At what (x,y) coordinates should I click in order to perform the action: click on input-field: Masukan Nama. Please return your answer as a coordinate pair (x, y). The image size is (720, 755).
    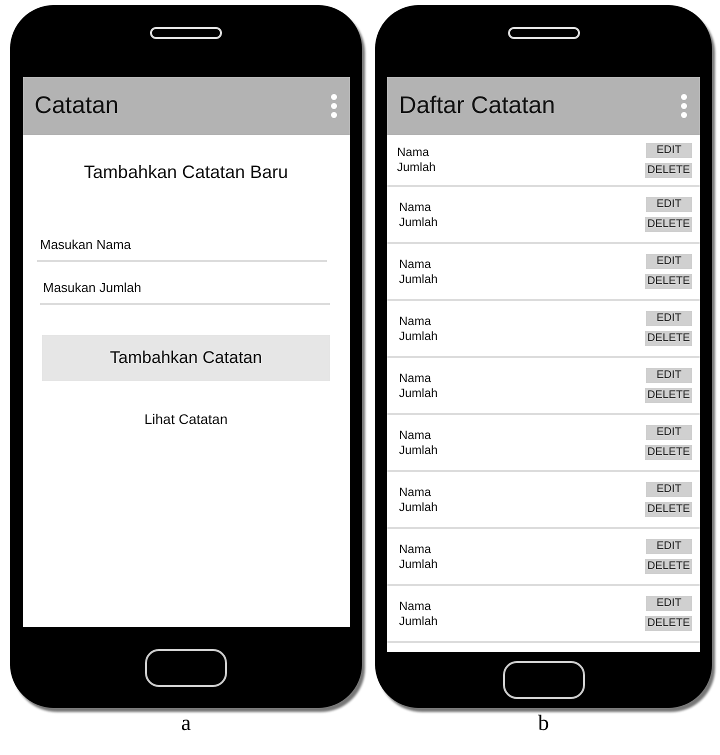
    Looking at the image, I should click on (182, 247).